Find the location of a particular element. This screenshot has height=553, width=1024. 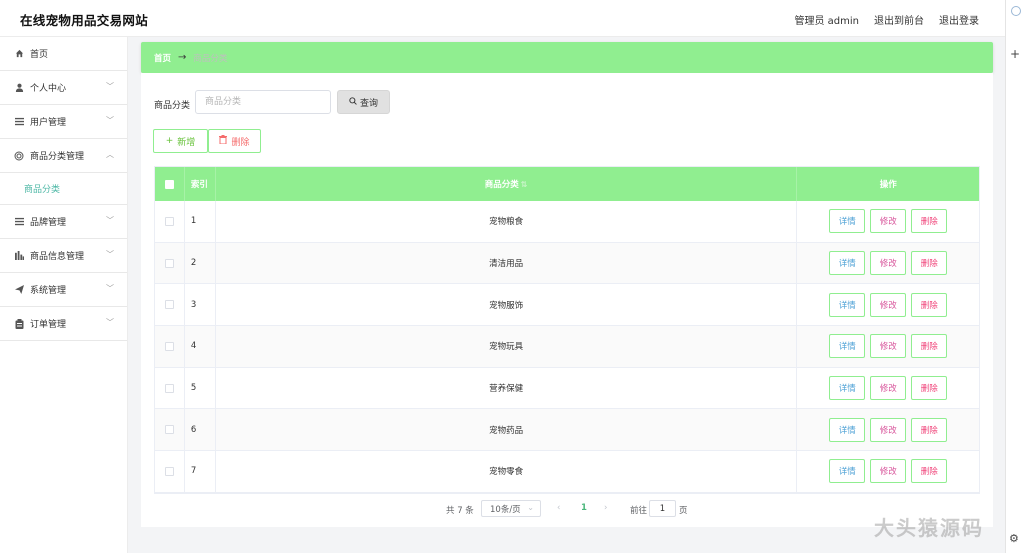

table-row: 4 宠物玩具 详情 修改 删除 is located at coordinates (567, 347).